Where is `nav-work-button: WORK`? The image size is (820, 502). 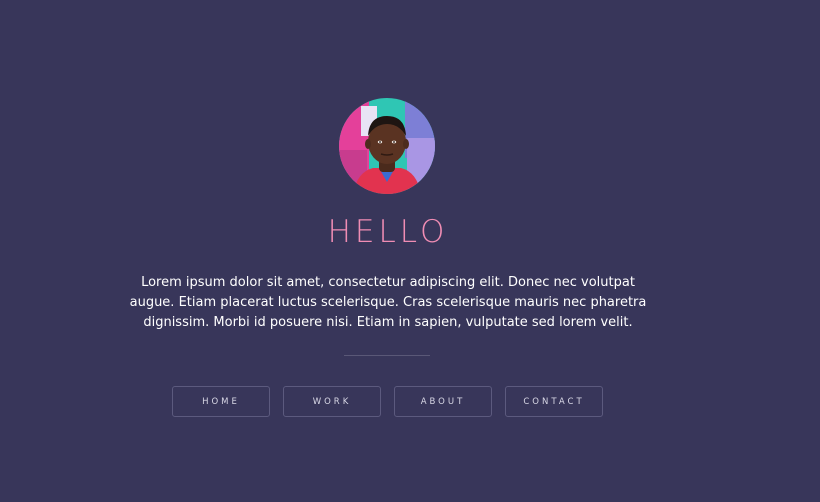 nav-work-button: WORK is located at coordinates (332, 401).